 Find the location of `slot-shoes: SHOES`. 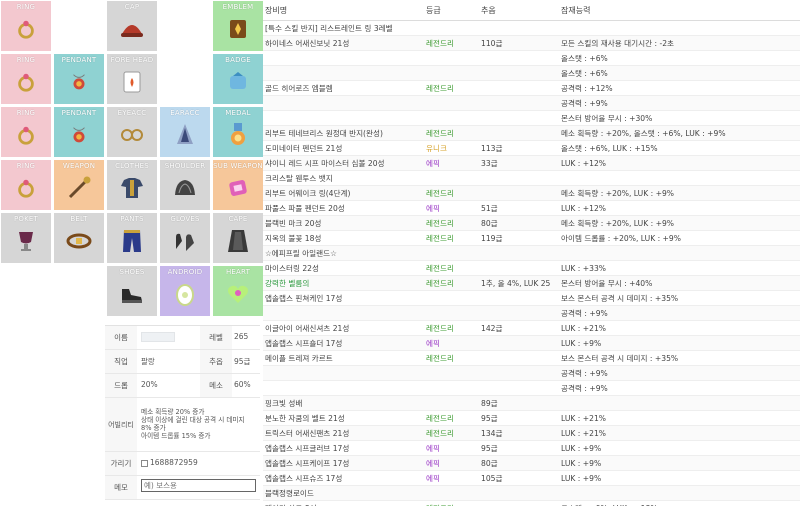

slot-shoes: SHOES is located at coordinates (132, 291).